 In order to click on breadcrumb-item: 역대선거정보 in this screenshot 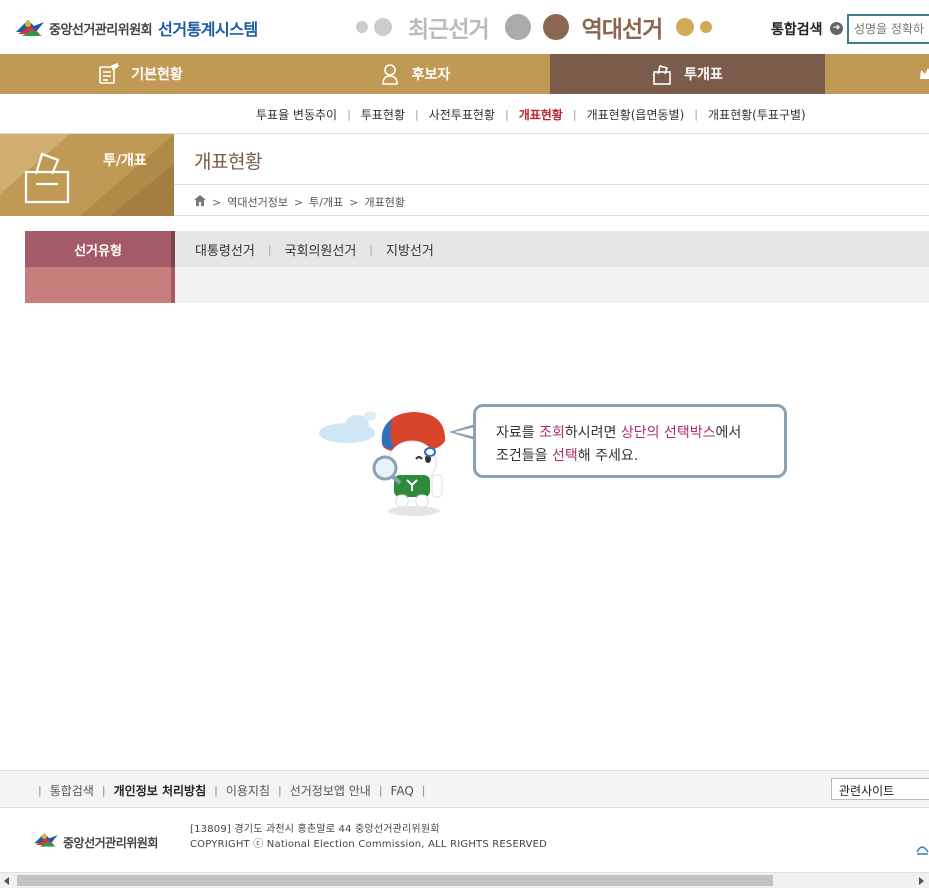, I will do `click(257, 202)`.